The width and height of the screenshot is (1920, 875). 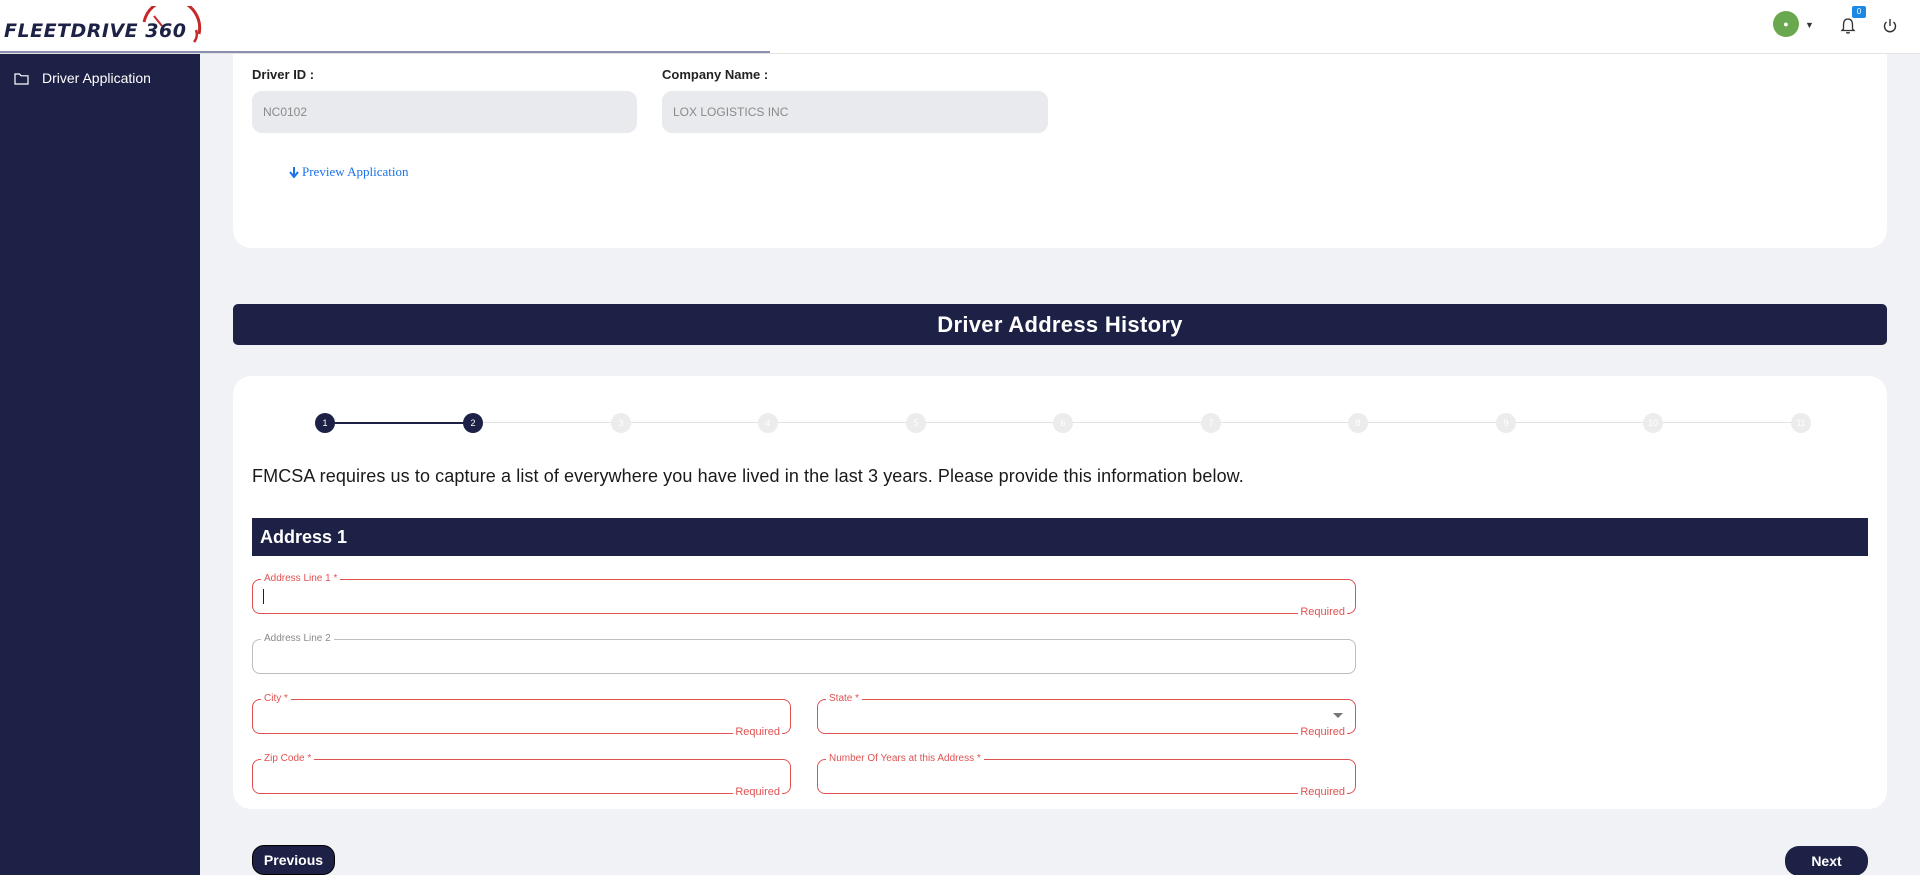 I want to click on step-3: 3, so click(x=621, y=423).